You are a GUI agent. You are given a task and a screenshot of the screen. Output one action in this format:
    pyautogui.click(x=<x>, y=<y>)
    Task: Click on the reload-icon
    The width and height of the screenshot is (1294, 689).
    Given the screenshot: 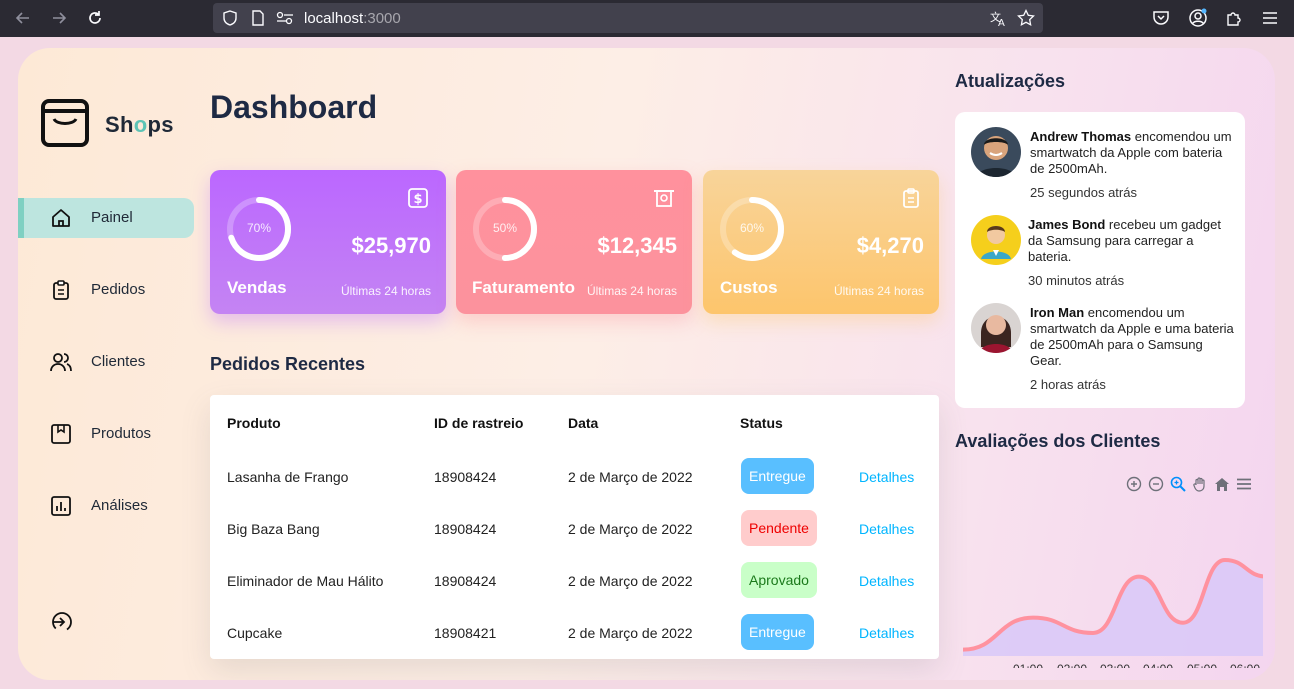 What is the action you would take?
    pyautogui.click(x=95, y=18)
    